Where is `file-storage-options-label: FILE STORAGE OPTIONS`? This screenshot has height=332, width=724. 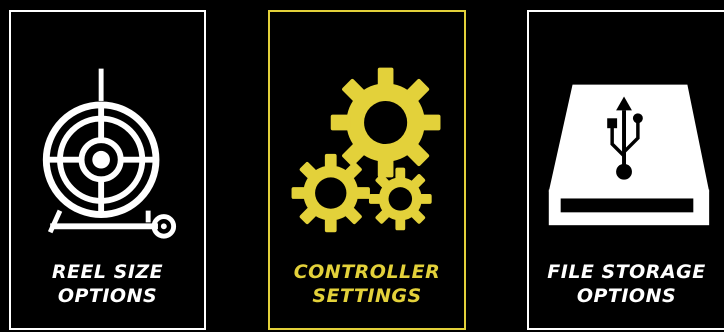 file-storage-options-label: FILE STORAGE OPTIONS is located at coordinates (626, 284).